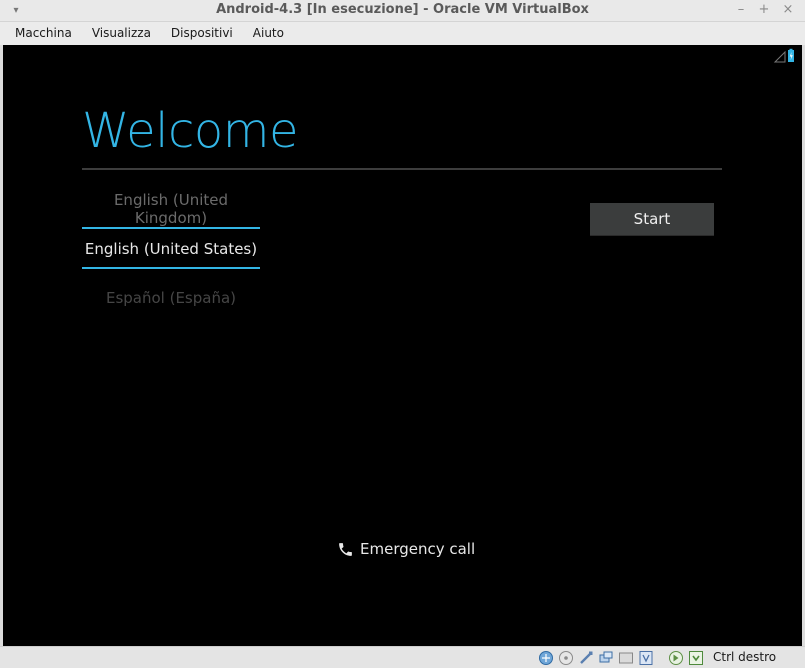 The height and width of the screenshot is (668, 805). Describe the element at coordinates (741, 10) in the screenshot. I see `minimize-icon: –` at that location.